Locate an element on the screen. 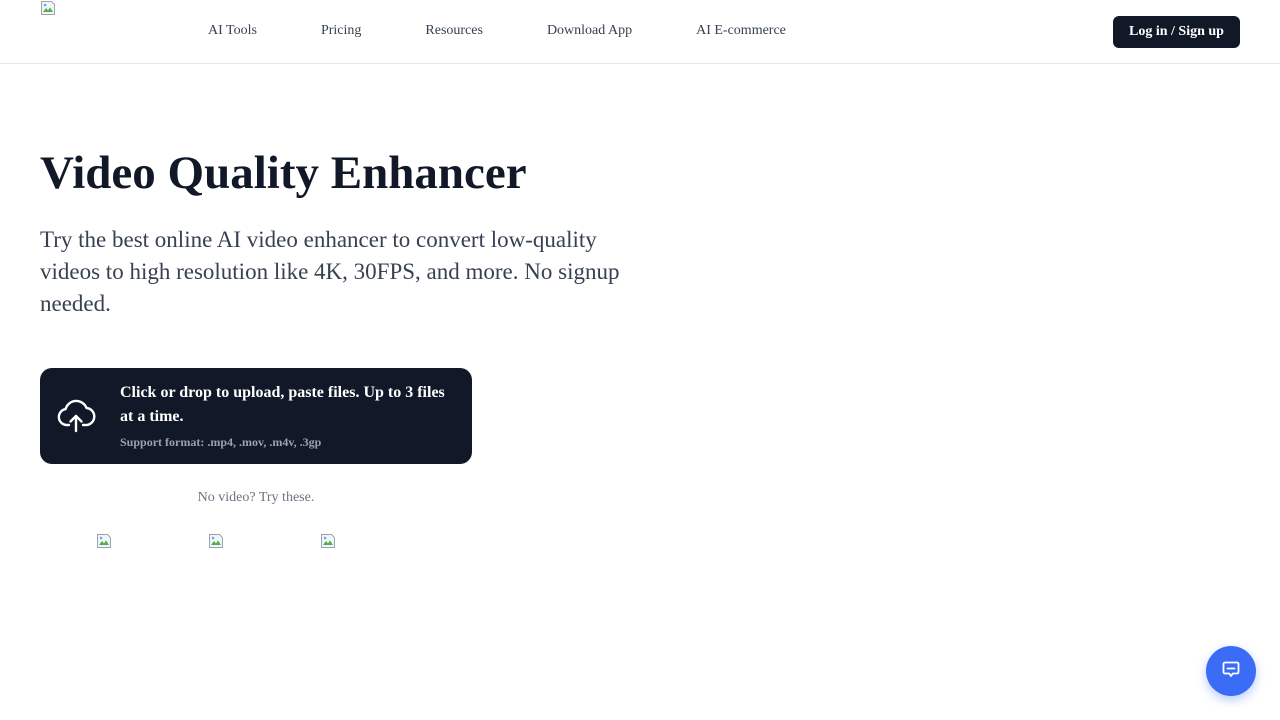 The width and height of the screenshot is (1280, 720). nav-resources: Resources is located at coordinates (454, 31).